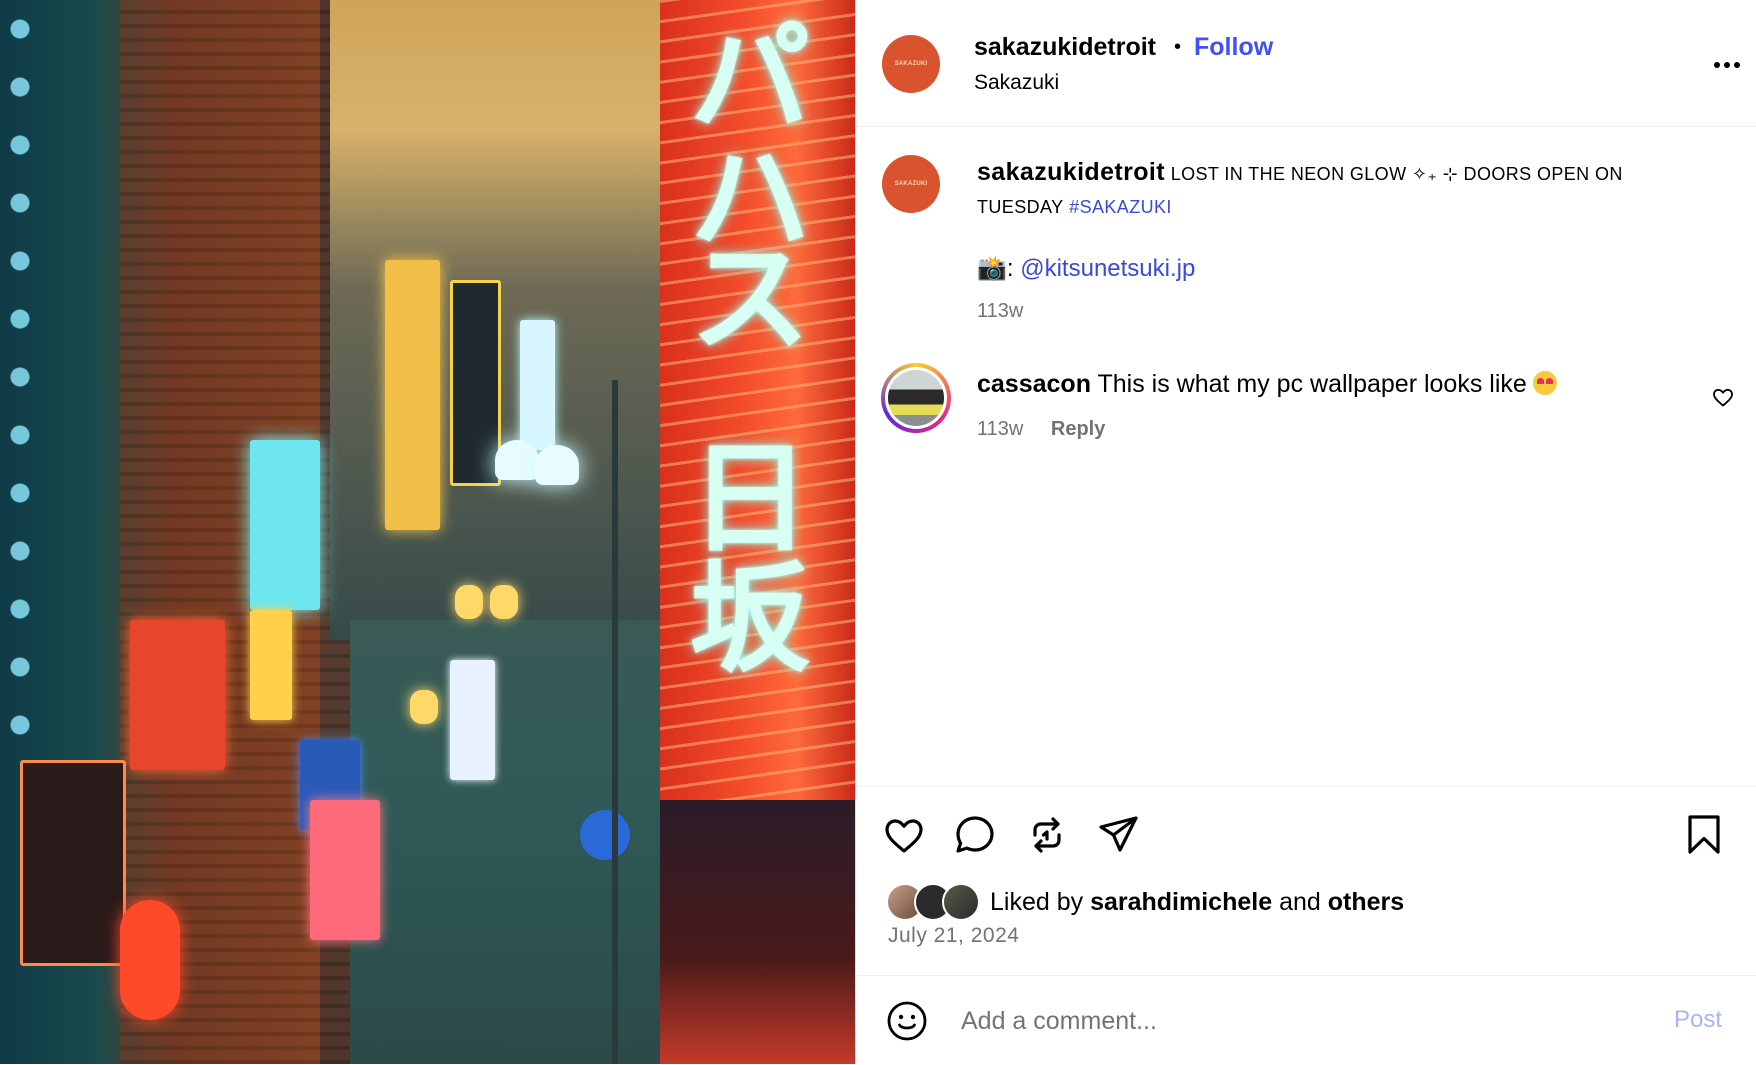 The image size is (1756, 1065). I want to click on emoji-picker-icon, so click(907, 1021).